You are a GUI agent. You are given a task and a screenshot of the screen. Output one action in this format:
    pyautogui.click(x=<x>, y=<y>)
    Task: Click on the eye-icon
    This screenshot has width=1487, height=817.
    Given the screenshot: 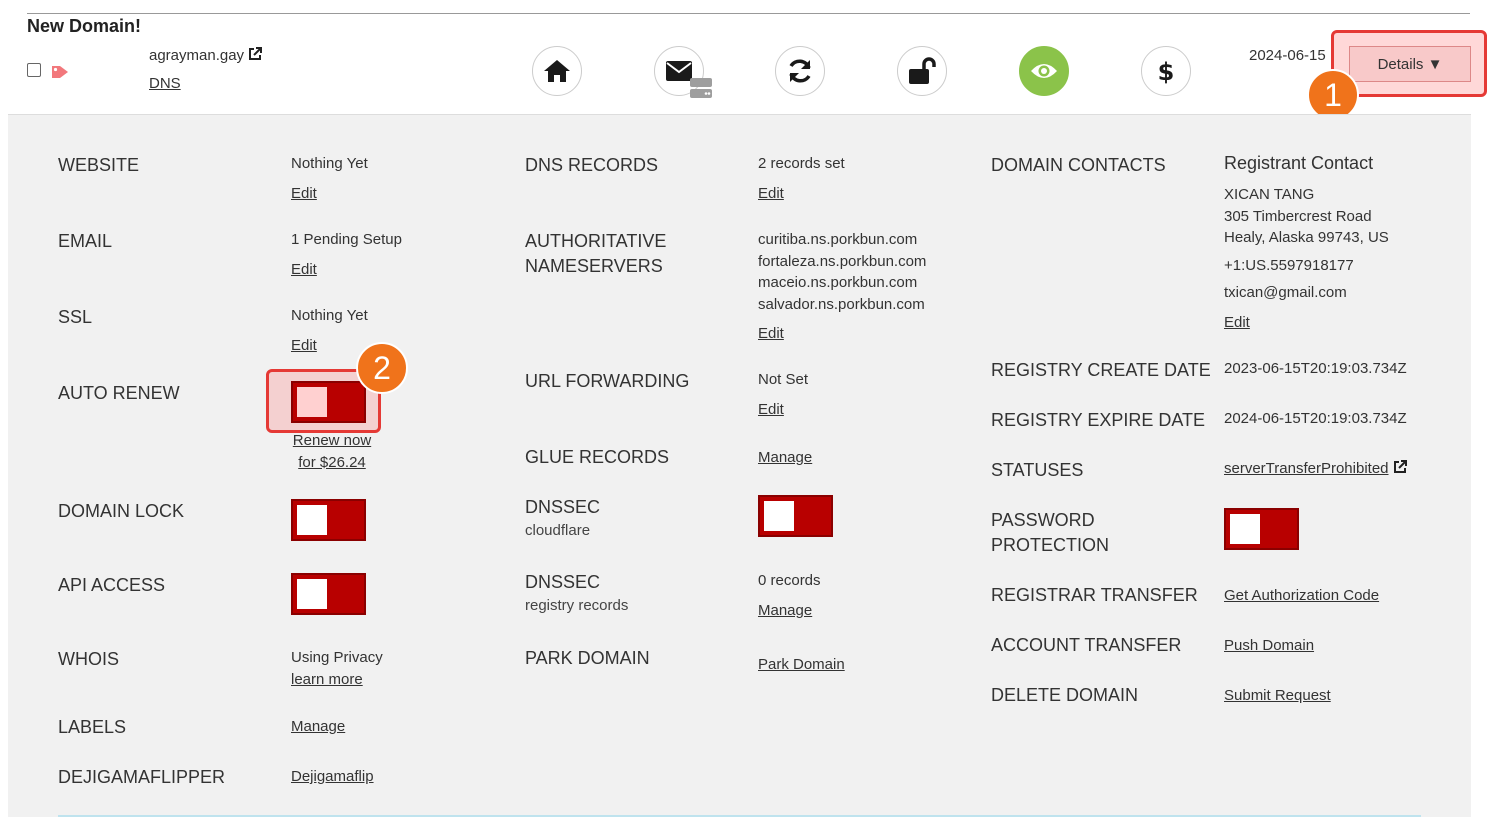 What is the action you would take?
    pyautogui.click(x=1044, y=71)
    